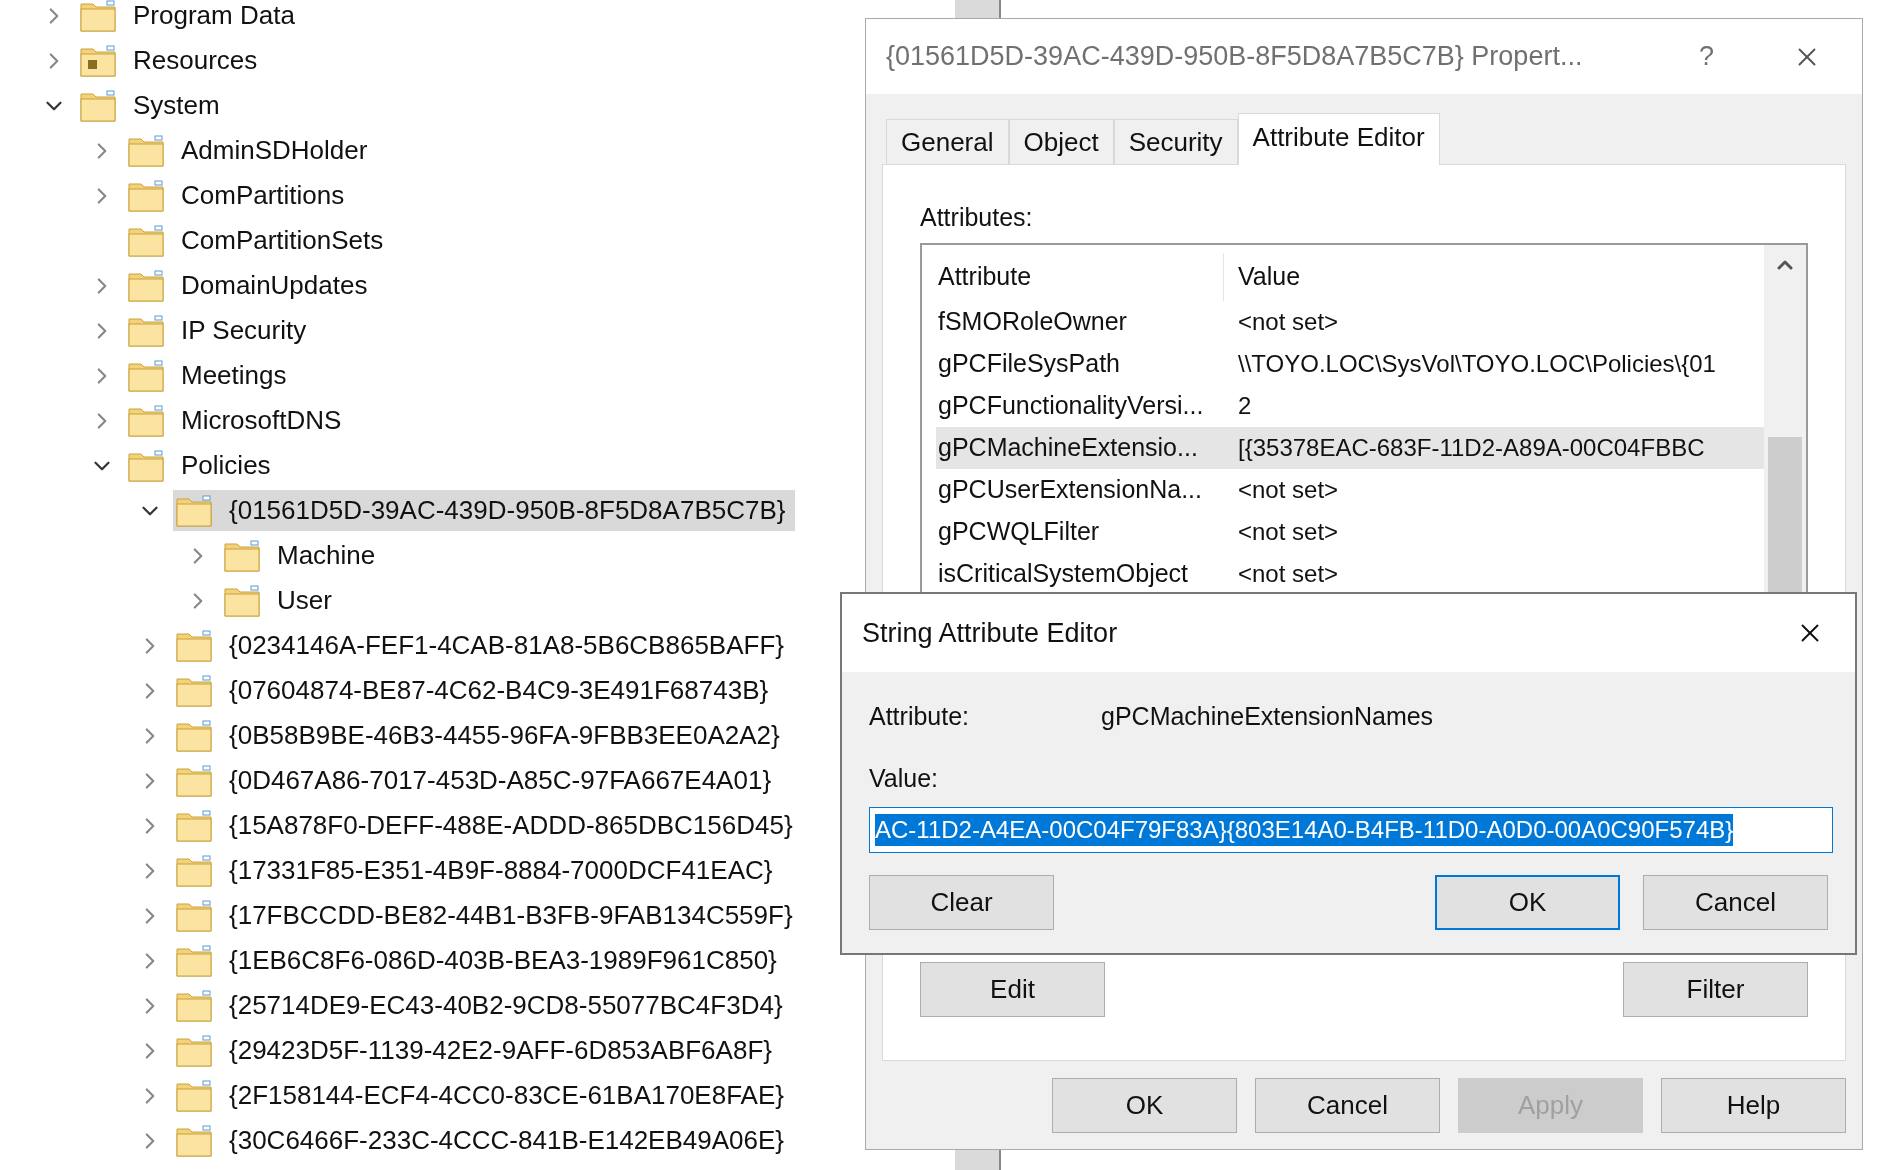 This screenshot has width=1895, height=1170. I want to click on attribute-value: 2, so click(1244, 405).